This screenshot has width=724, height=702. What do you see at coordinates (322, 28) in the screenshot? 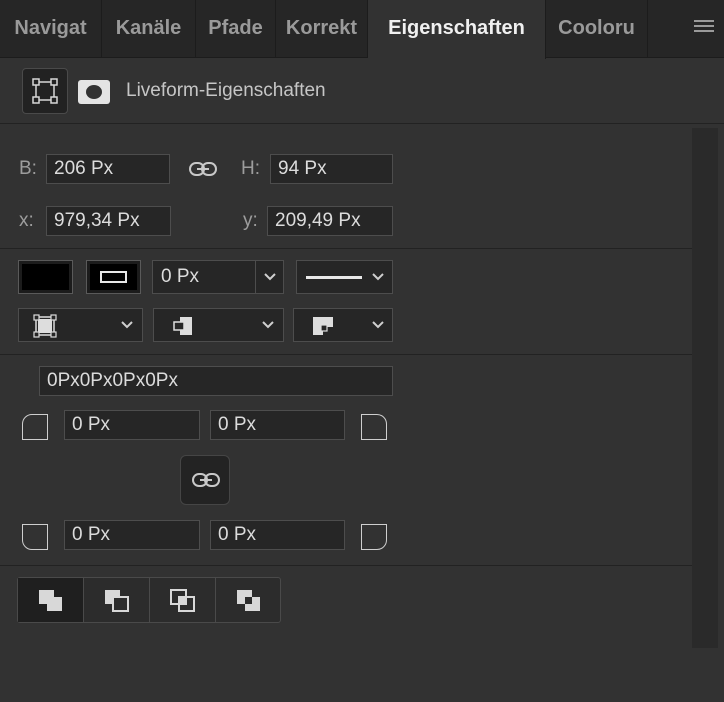
I see `tab-adjustments: Korrekt` at bounding box center [322, 28].